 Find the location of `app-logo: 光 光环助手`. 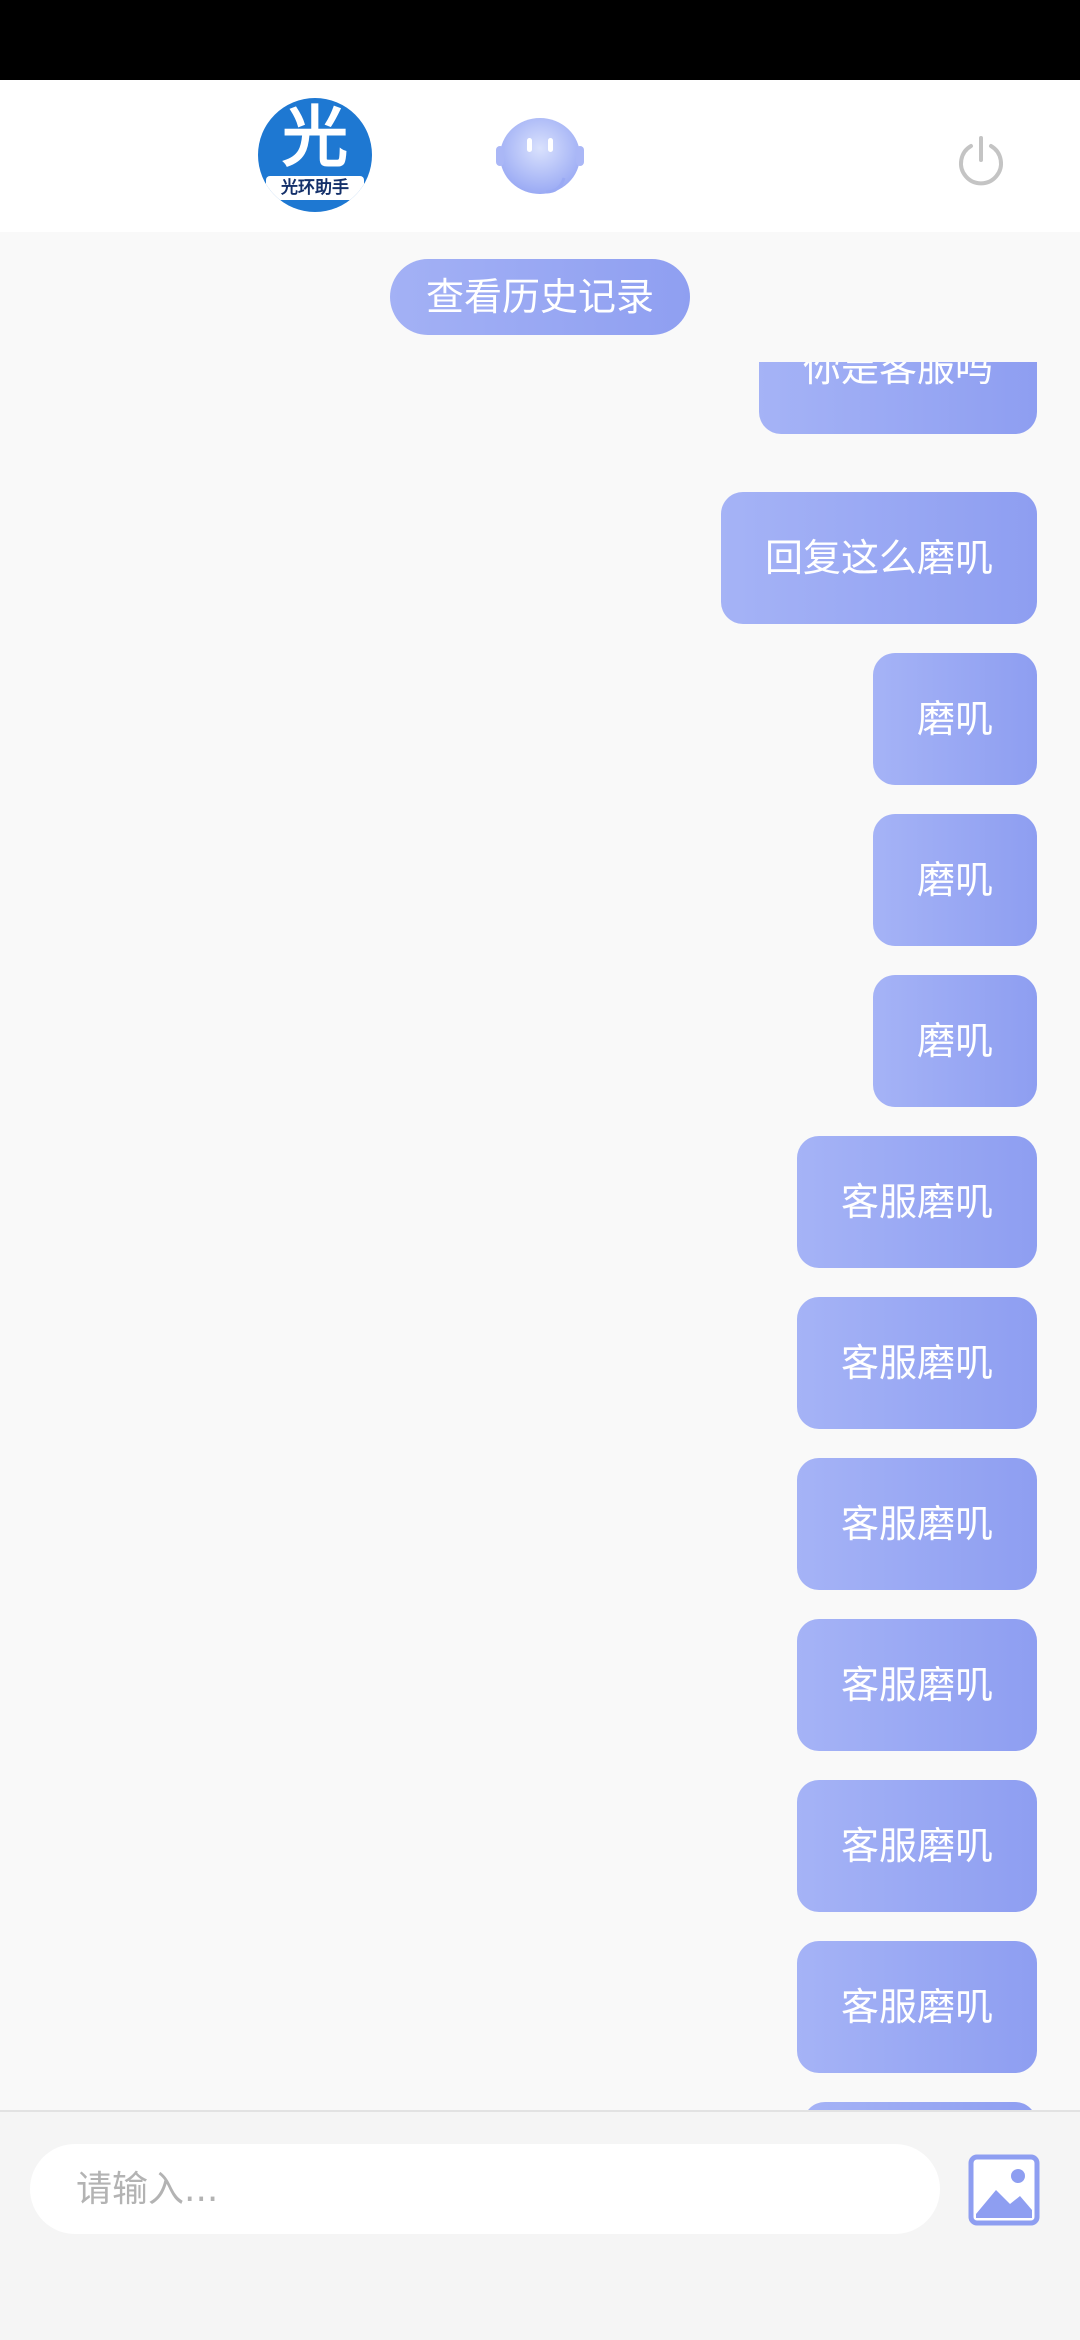

app-logo: 光 光环助手 is located at coordinates (315, 155).